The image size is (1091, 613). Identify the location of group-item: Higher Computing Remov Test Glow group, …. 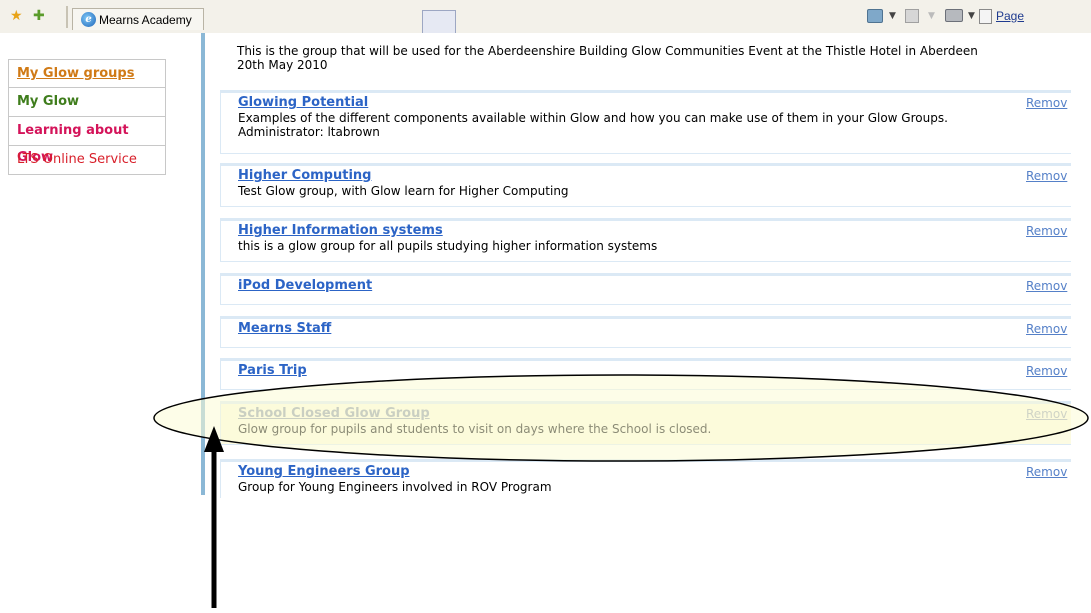
(645, 185).